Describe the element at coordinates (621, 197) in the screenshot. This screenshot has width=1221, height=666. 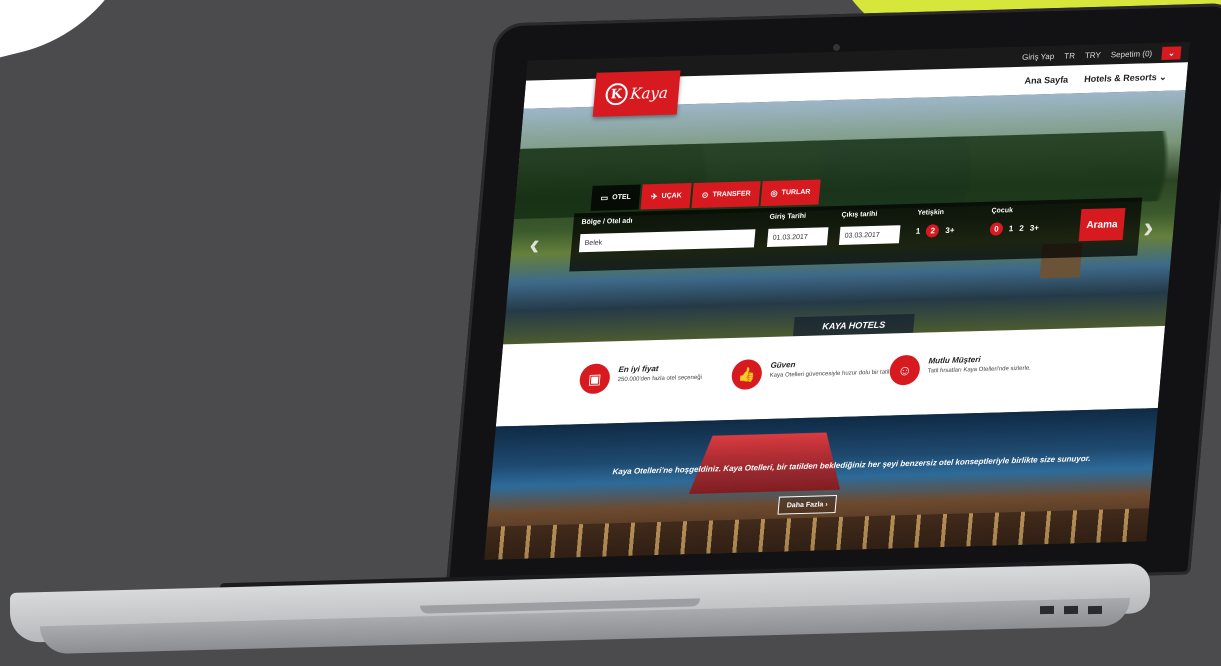
I see `tab-hotel-label: OTEL` at that location.